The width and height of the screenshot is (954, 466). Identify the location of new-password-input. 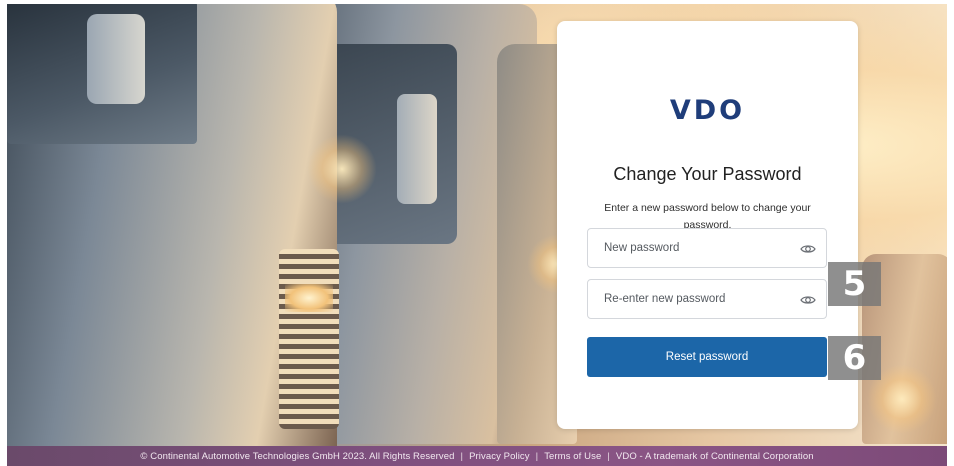
(699, 248).